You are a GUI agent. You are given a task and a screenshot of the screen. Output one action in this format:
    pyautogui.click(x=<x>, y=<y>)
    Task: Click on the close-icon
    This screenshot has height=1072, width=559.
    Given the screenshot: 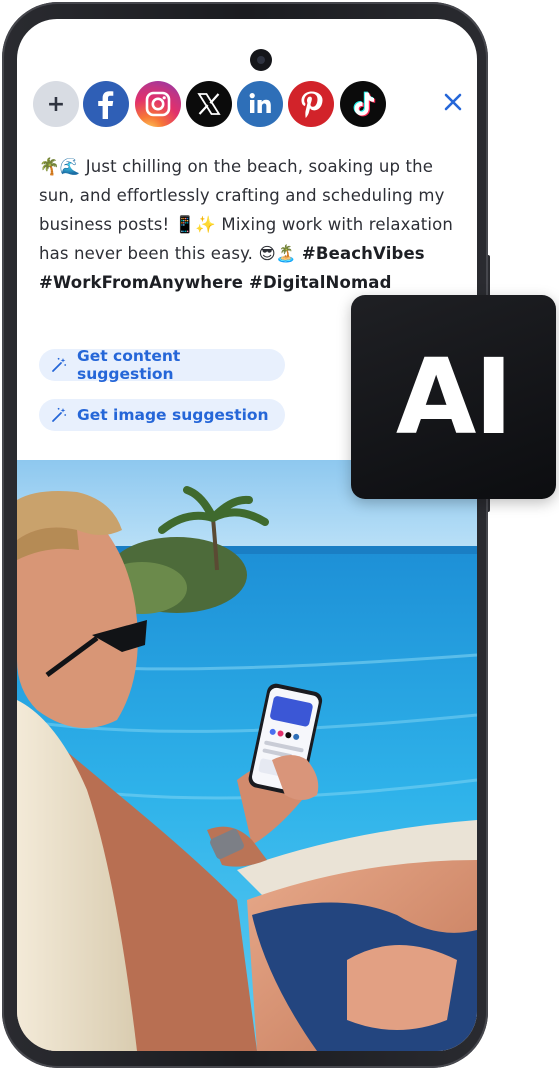 What is the action you would take?
    pyautogui.click(x=453, y=102)
    